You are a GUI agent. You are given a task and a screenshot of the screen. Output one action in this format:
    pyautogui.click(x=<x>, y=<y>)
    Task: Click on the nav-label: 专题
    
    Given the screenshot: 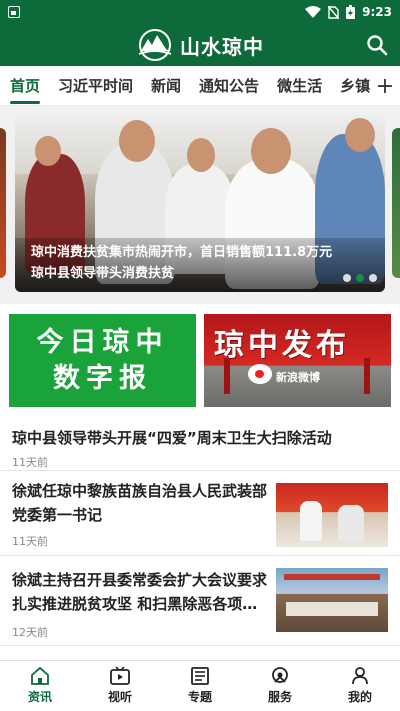 What is the action you would take?
    pyautogui.click(x=199, y=697)
    